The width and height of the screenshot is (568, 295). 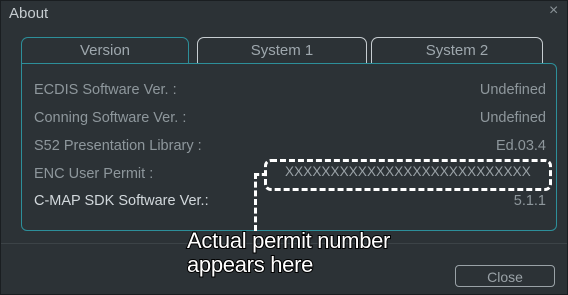 I want to click on tab-system-1: System 1, so click(x=282, y=50).